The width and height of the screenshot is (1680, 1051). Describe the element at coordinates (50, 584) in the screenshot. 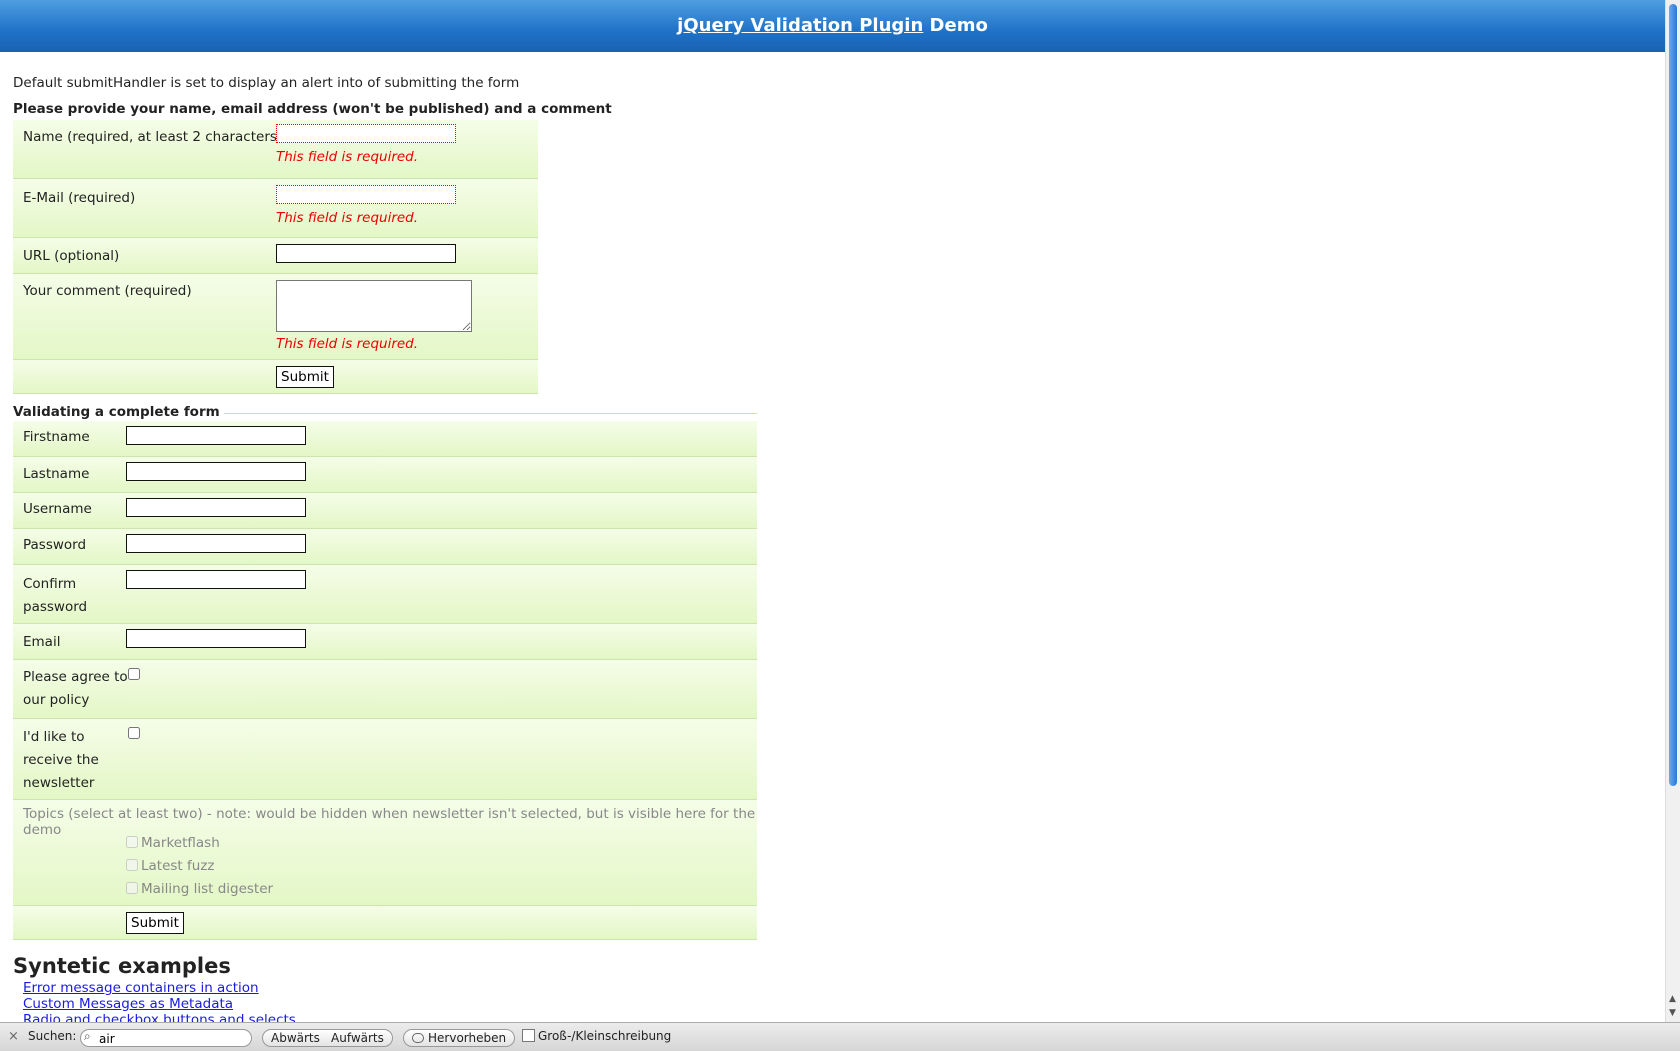

I see `confirm-line-1: Confirm` at that location.